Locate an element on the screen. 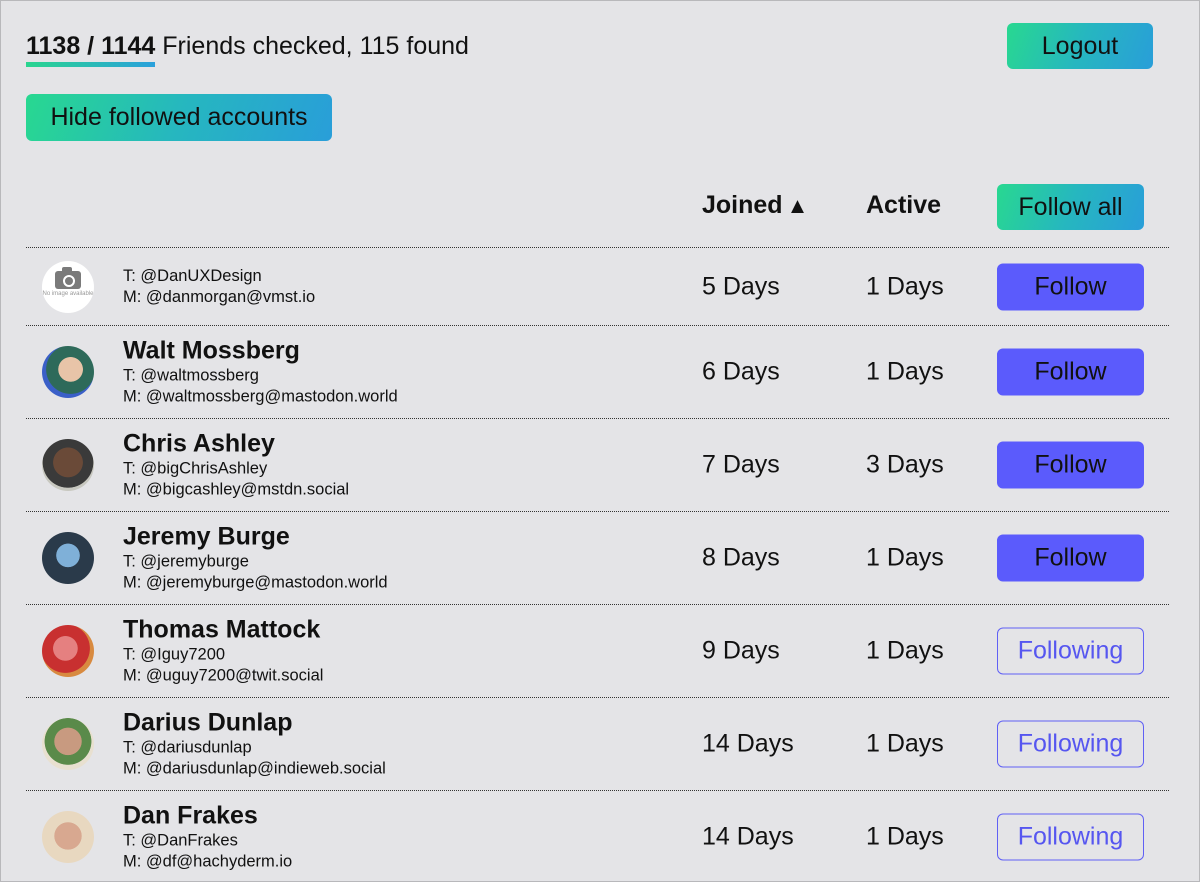 The height and width of the screenshot is (882, 1200). account-info: T: @DanUXDesign M: @danmorgan@vmst.io is located at coordinates (219, 287).